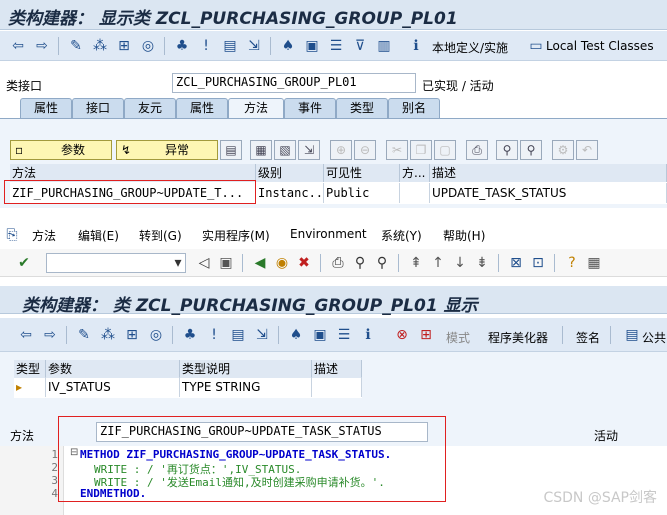 The width and height of the screenshot is (667, 515). I want to click on exceptions-button: ↯ 异常, so click(167, 150).